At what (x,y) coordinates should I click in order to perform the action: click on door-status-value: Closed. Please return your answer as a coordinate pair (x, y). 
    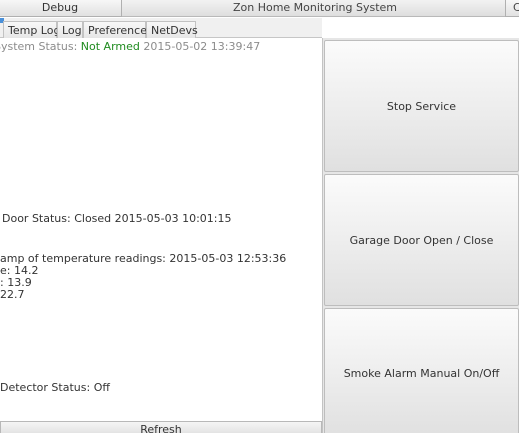
    Looking at the image, I should click on (93, 218).